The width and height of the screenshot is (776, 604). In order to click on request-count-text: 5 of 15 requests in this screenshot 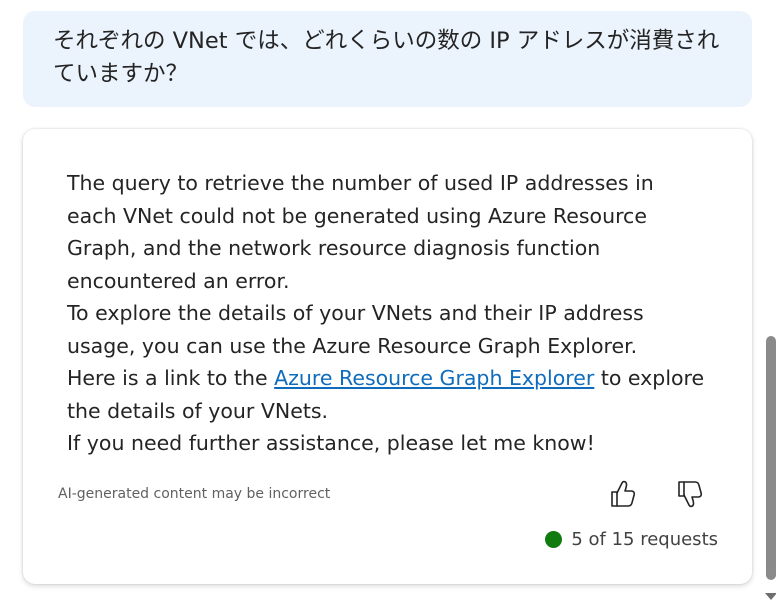, I will do `click(644, 539)`.